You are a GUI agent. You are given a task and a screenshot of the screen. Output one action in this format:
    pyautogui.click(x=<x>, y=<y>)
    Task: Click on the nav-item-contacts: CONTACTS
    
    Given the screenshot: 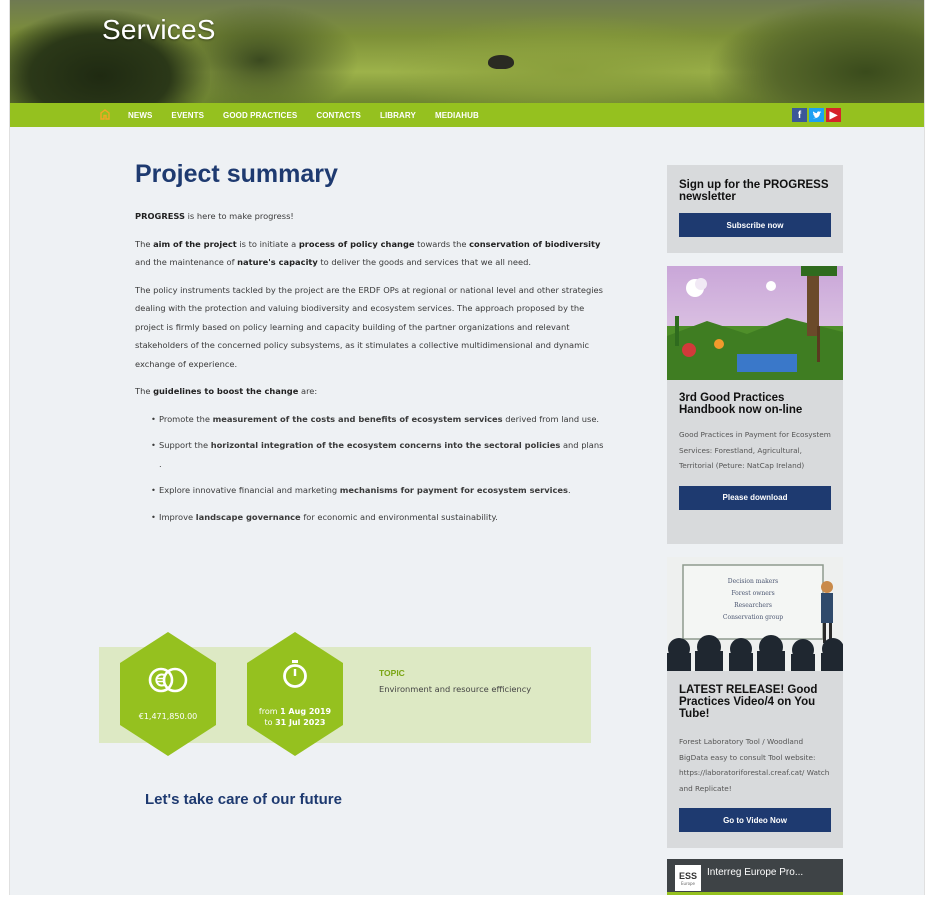 What is the action you would take?
    pyautogui.click(x=338, y=115)
    